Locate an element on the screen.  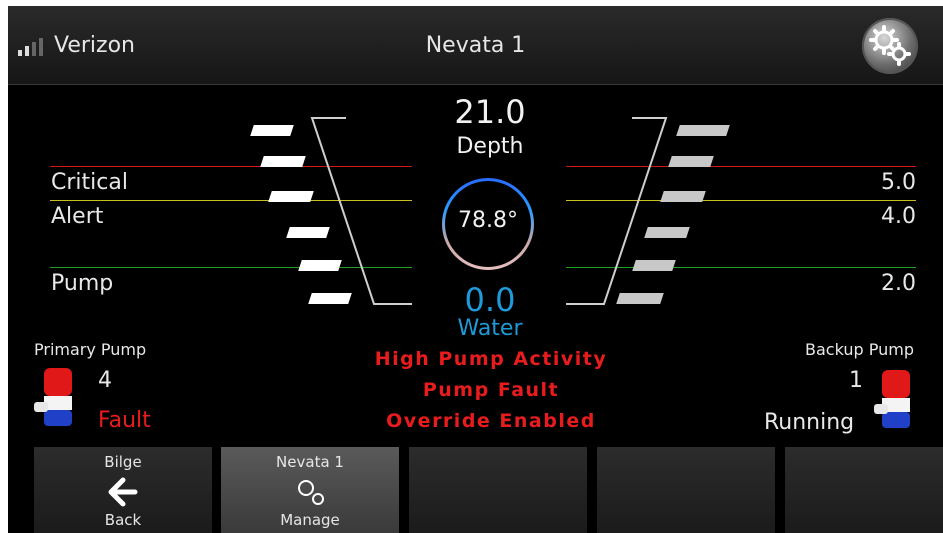
back-arrow-icon is located at coordinates (123, 492).